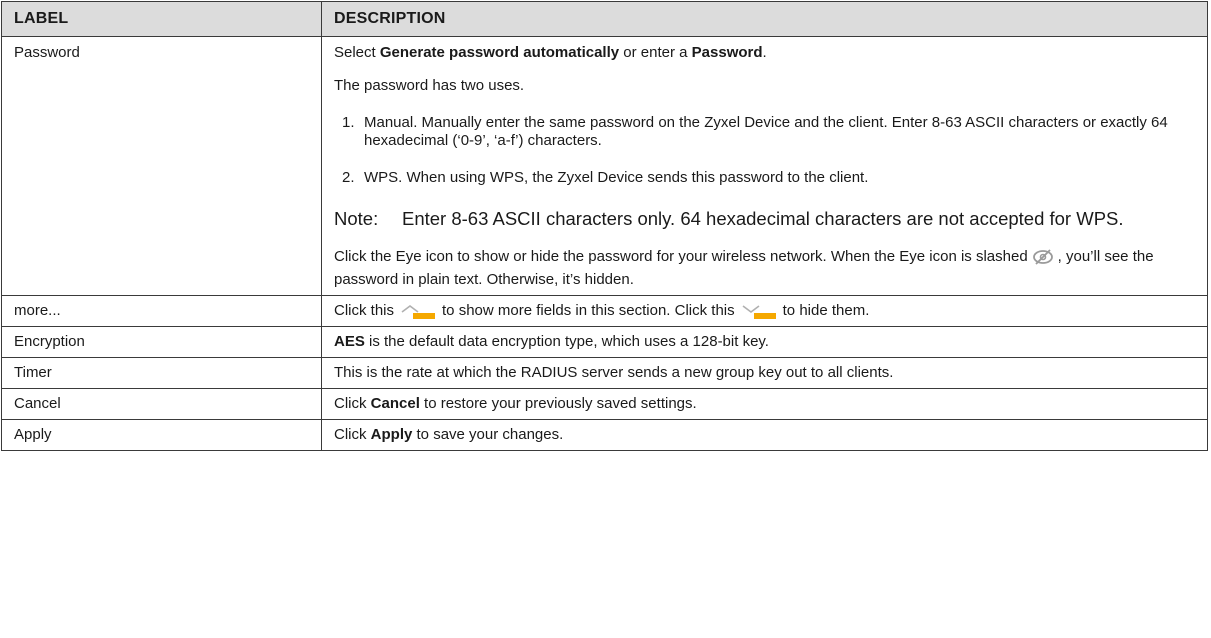  Describe the element at coordinates (759, 313) in the screenshot. I see `chevron-down-icon` at that location.